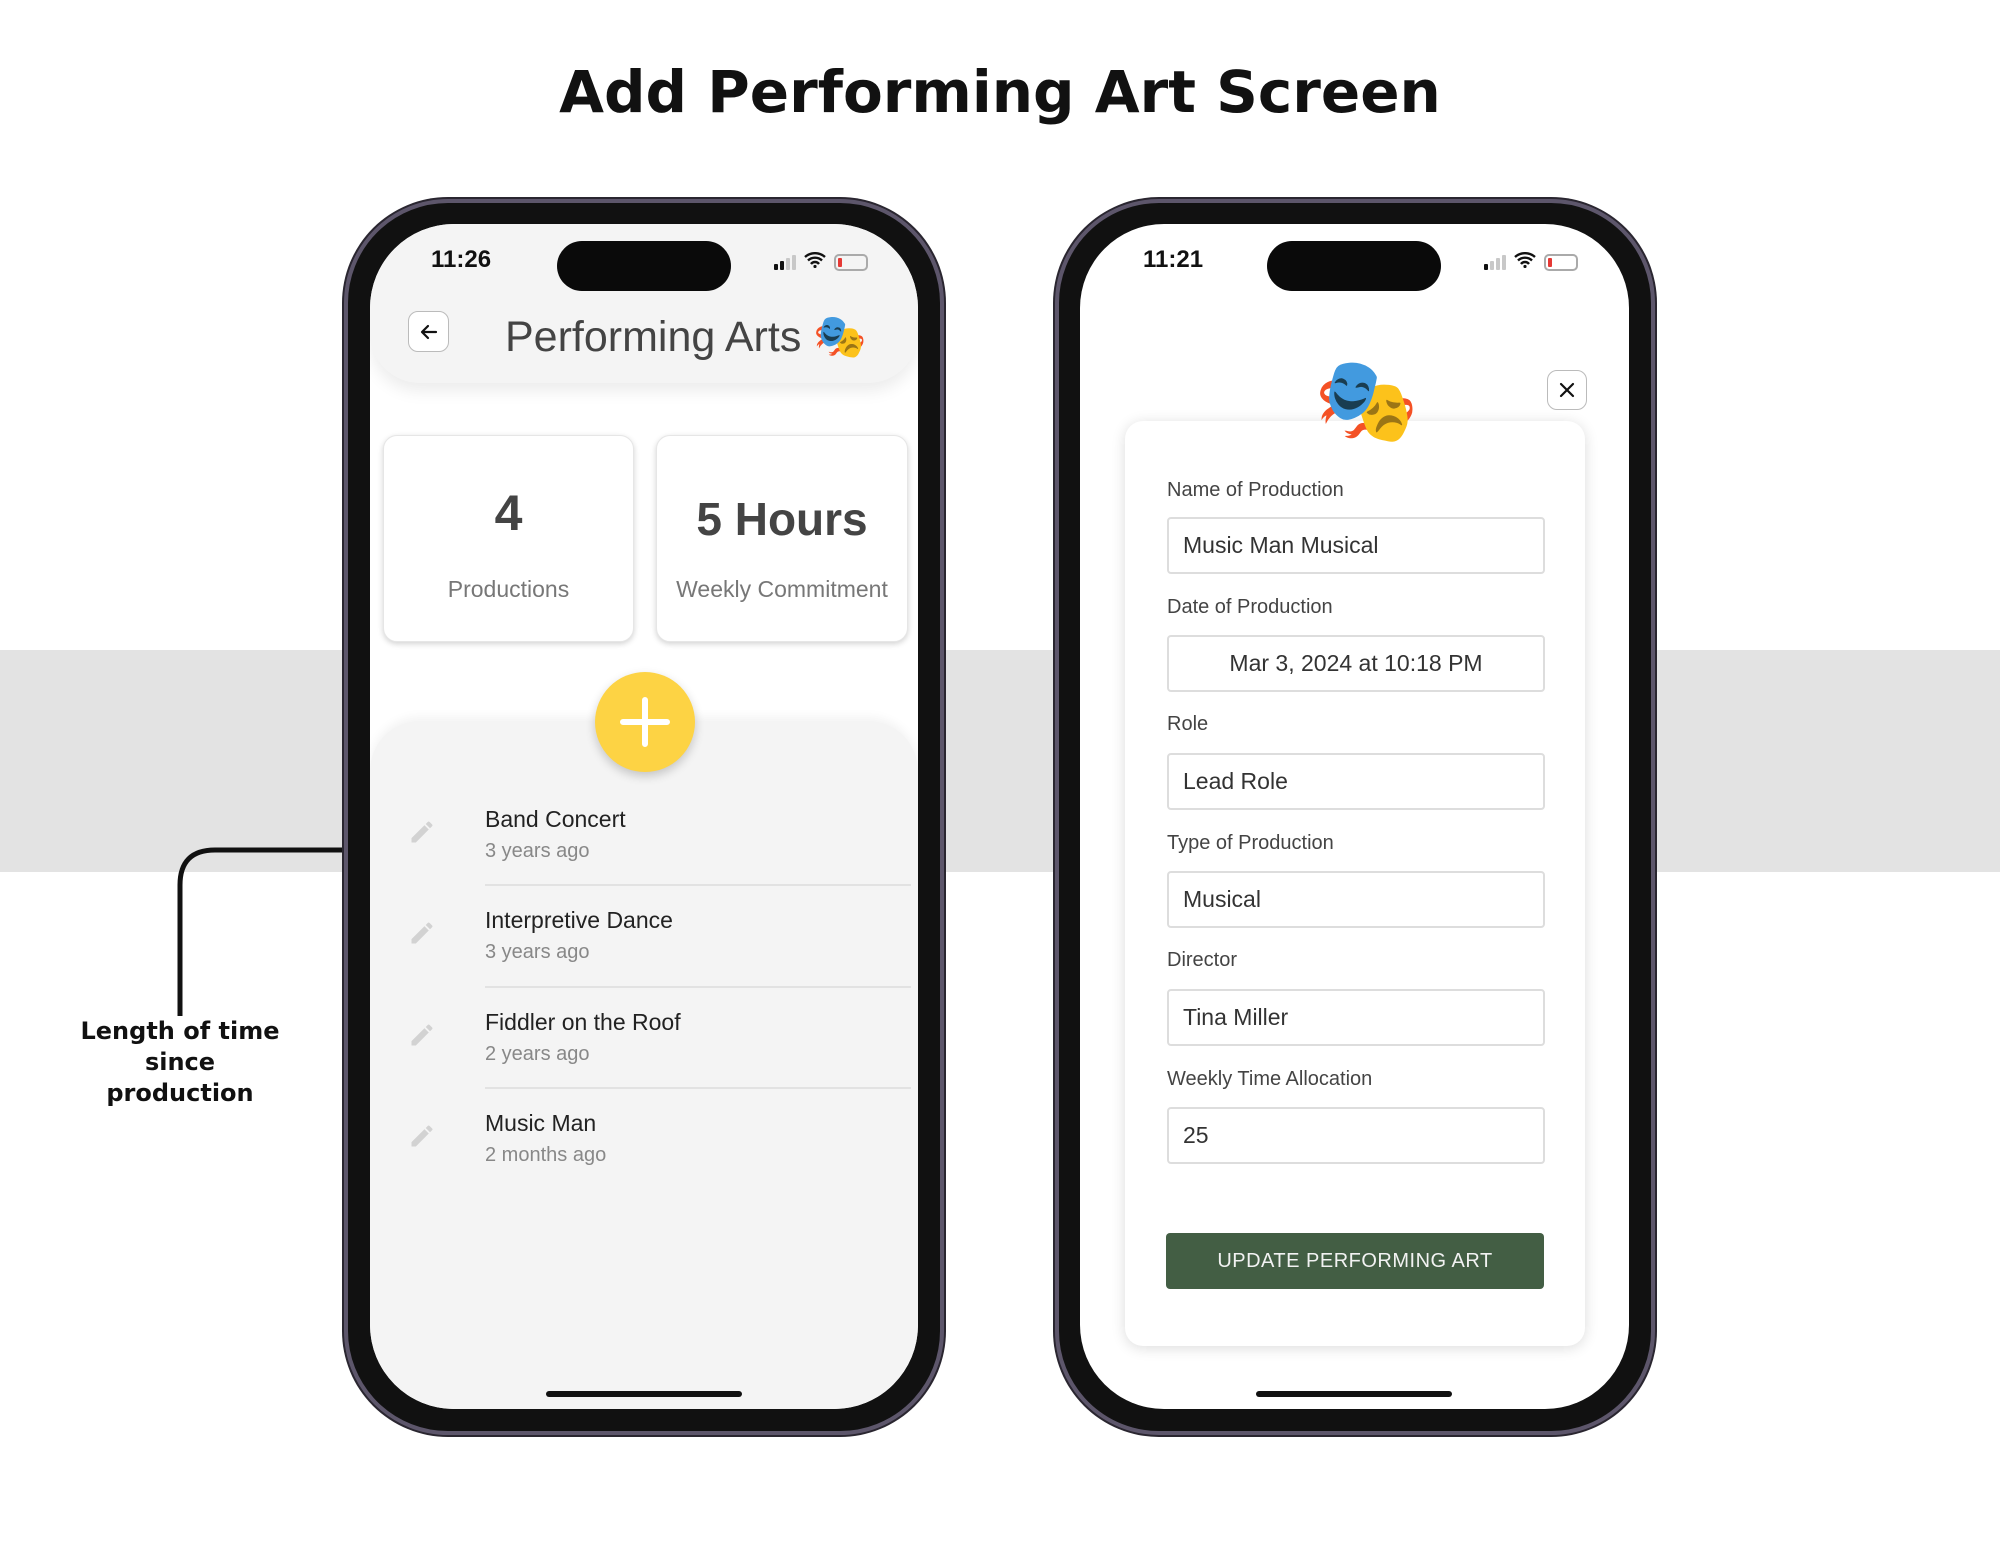 Image resolution: width=2000 pixels, height=1545 pixels. I want to click on screen-title: Performing Arts 🎭, so click(686, 337).